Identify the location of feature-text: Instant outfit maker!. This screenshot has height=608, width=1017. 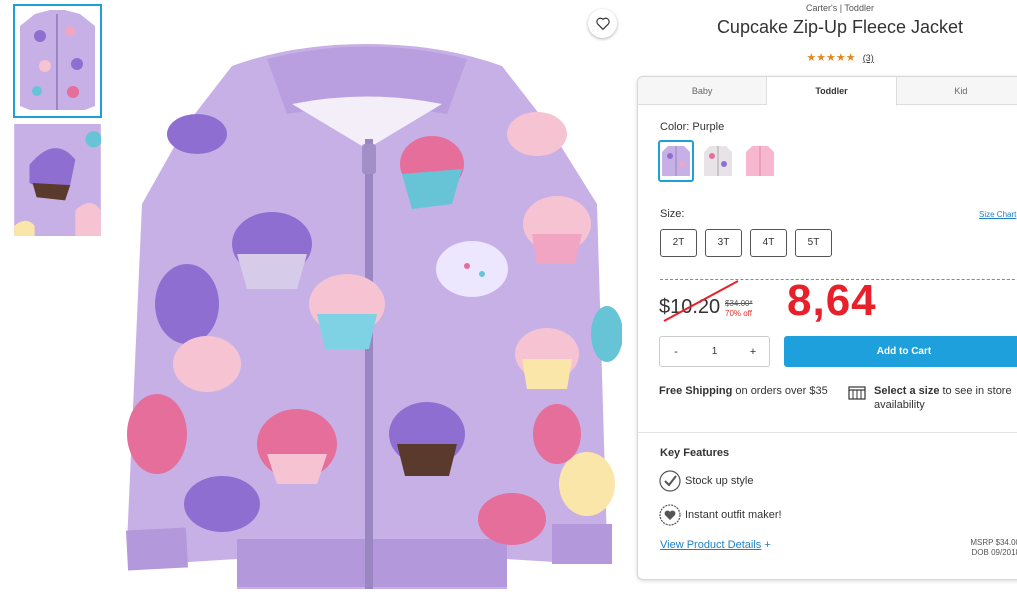
(733, 515).